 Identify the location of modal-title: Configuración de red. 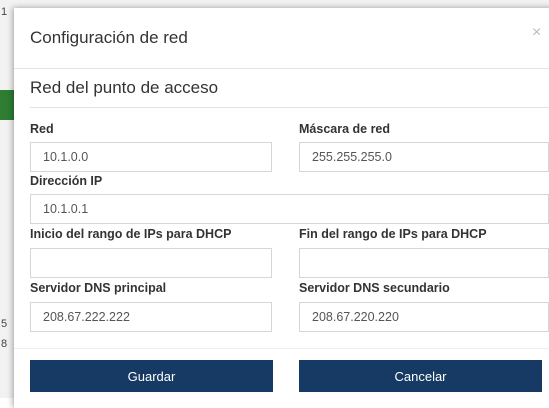
(109, 37).